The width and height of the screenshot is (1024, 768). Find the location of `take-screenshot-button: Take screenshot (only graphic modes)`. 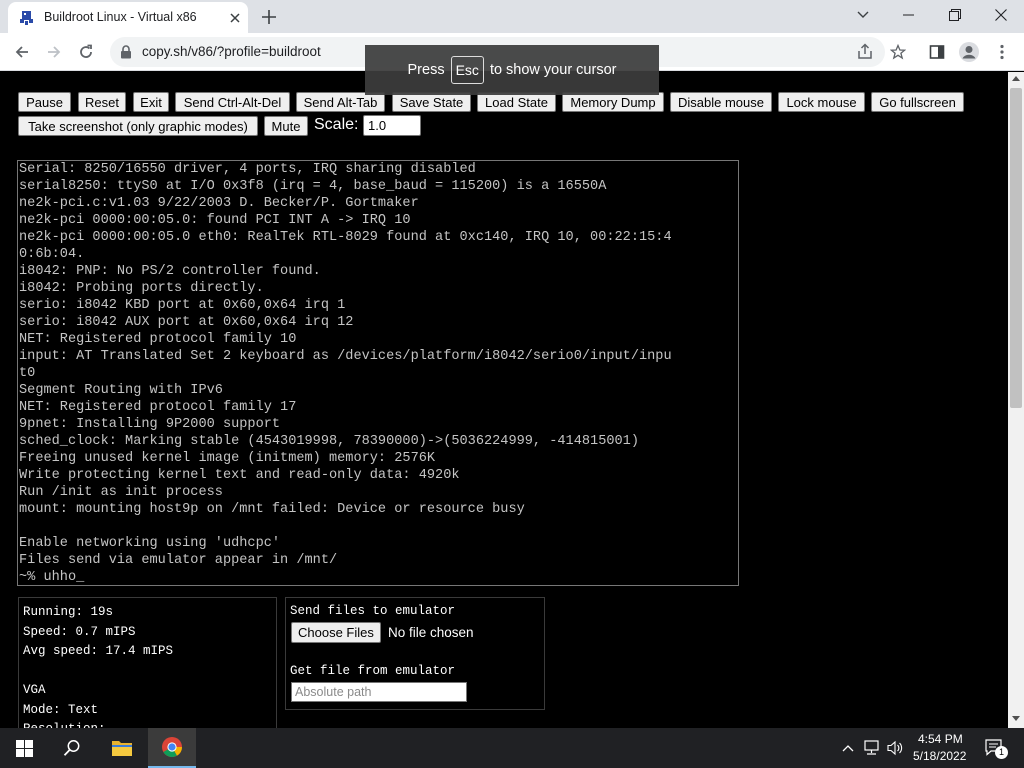

take-screenshot-button: Take screenshot (only graphic modes) is located at coordinates (138, 126).